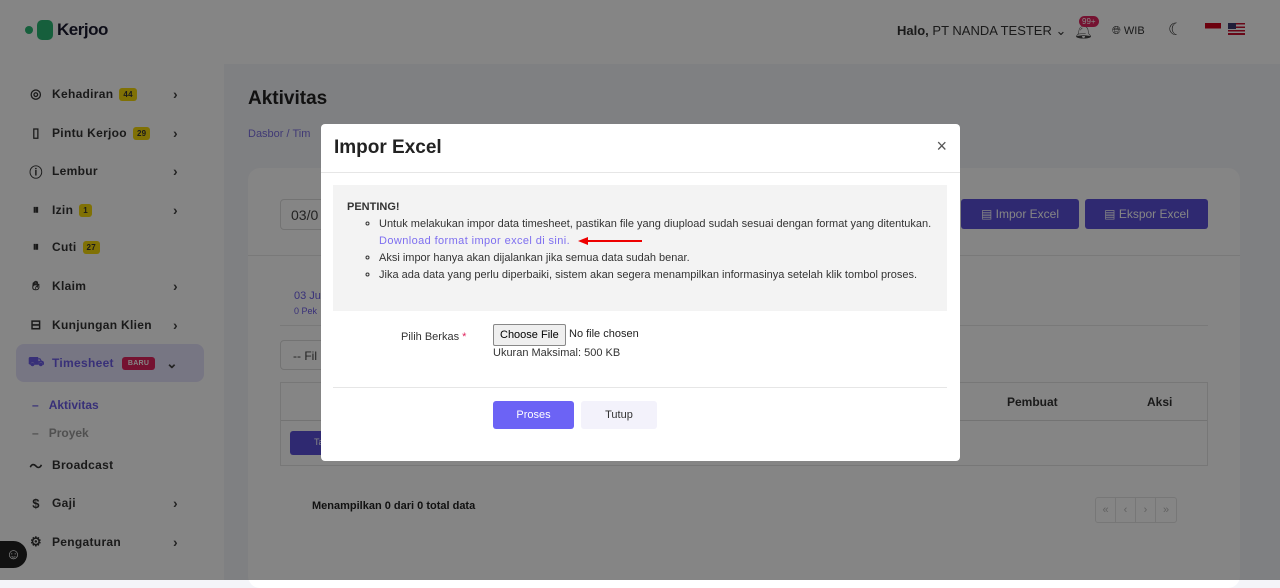 The height and width of the screenshot is (588, 1280). What do you see at coordinates (619, 415) in the screenshot?
I see `tutup-button: Tutup` at bounding box center [619, 415].